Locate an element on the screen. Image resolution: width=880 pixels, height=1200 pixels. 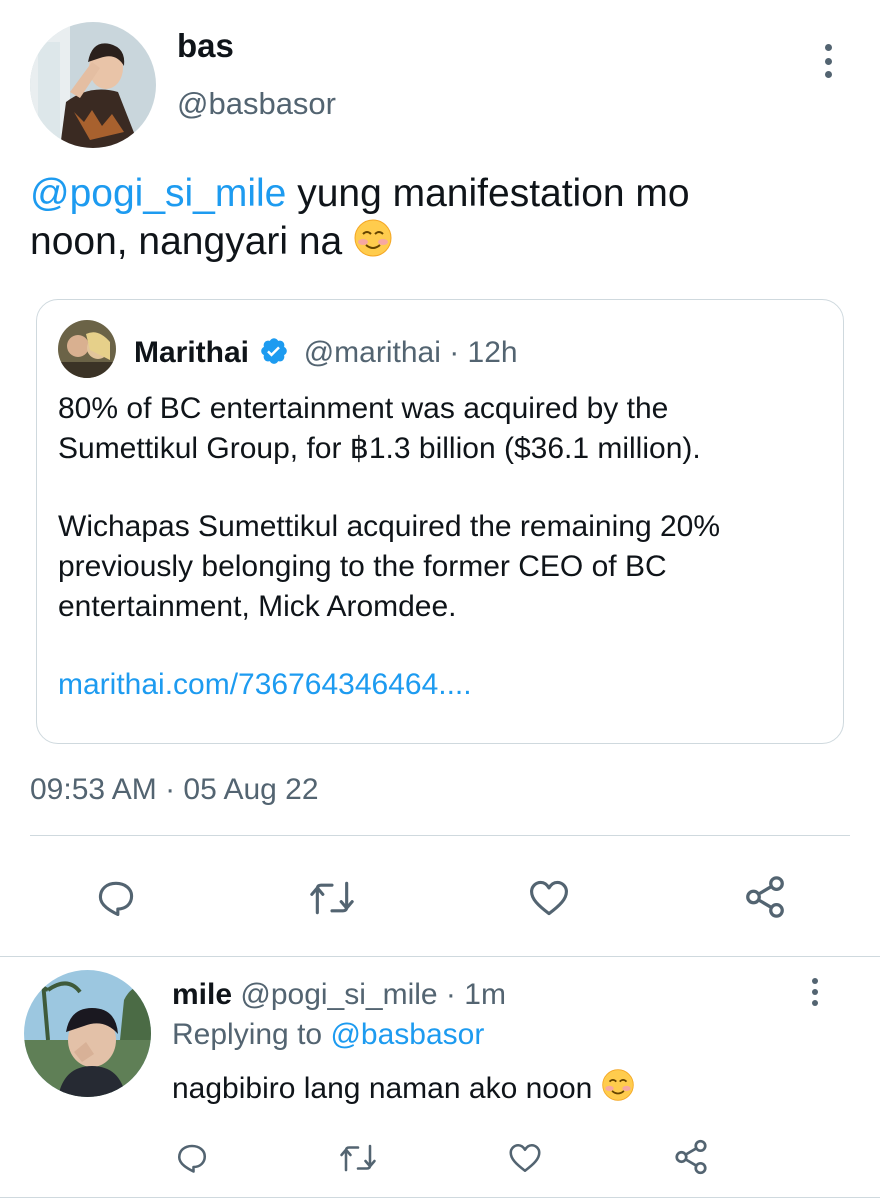
like-icon is located at coordinates (549, 898).